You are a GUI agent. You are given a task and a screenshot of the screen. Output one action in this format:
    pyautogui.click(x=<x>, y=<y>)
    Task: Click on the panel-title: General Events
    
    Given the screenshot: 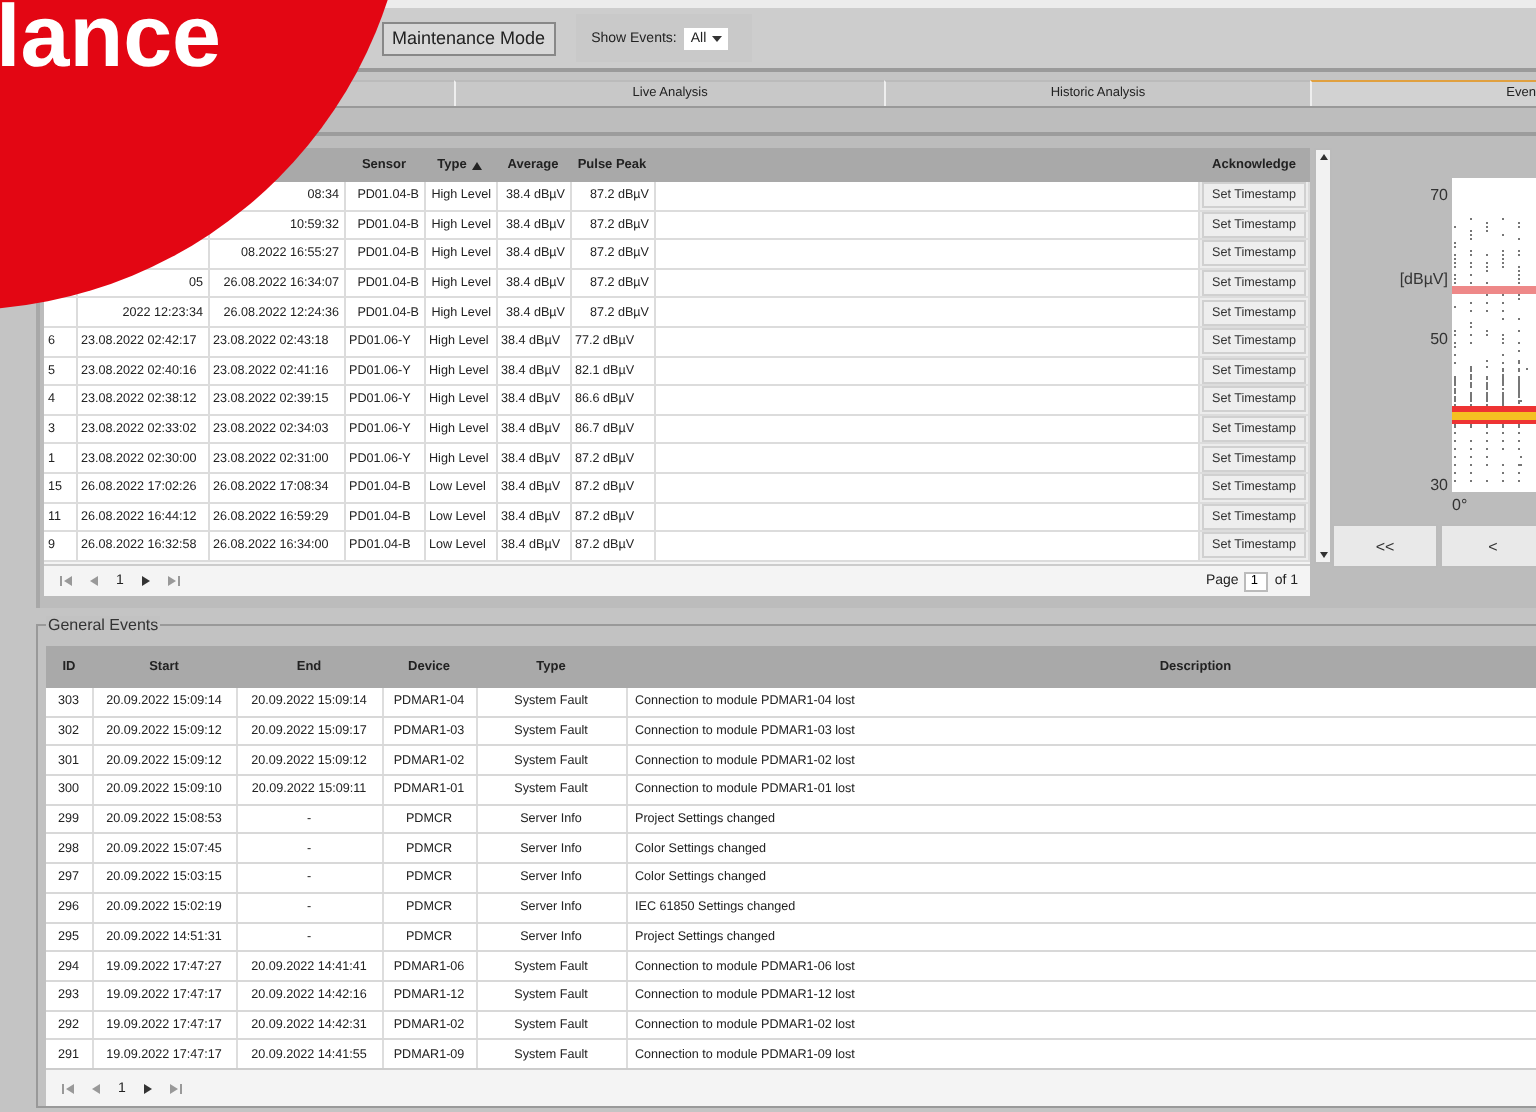 What is the action you would take?
    pyautogui.click(x=103, y=625)
    